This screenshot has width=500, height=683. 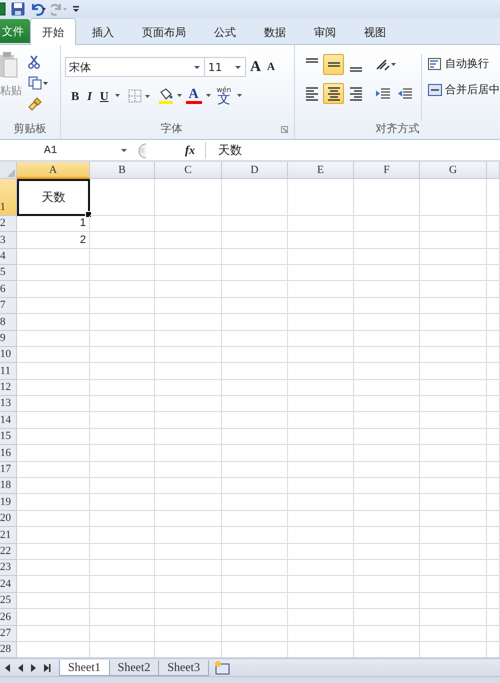 I want to click on row-header: 13, so click(x=8, y=404).